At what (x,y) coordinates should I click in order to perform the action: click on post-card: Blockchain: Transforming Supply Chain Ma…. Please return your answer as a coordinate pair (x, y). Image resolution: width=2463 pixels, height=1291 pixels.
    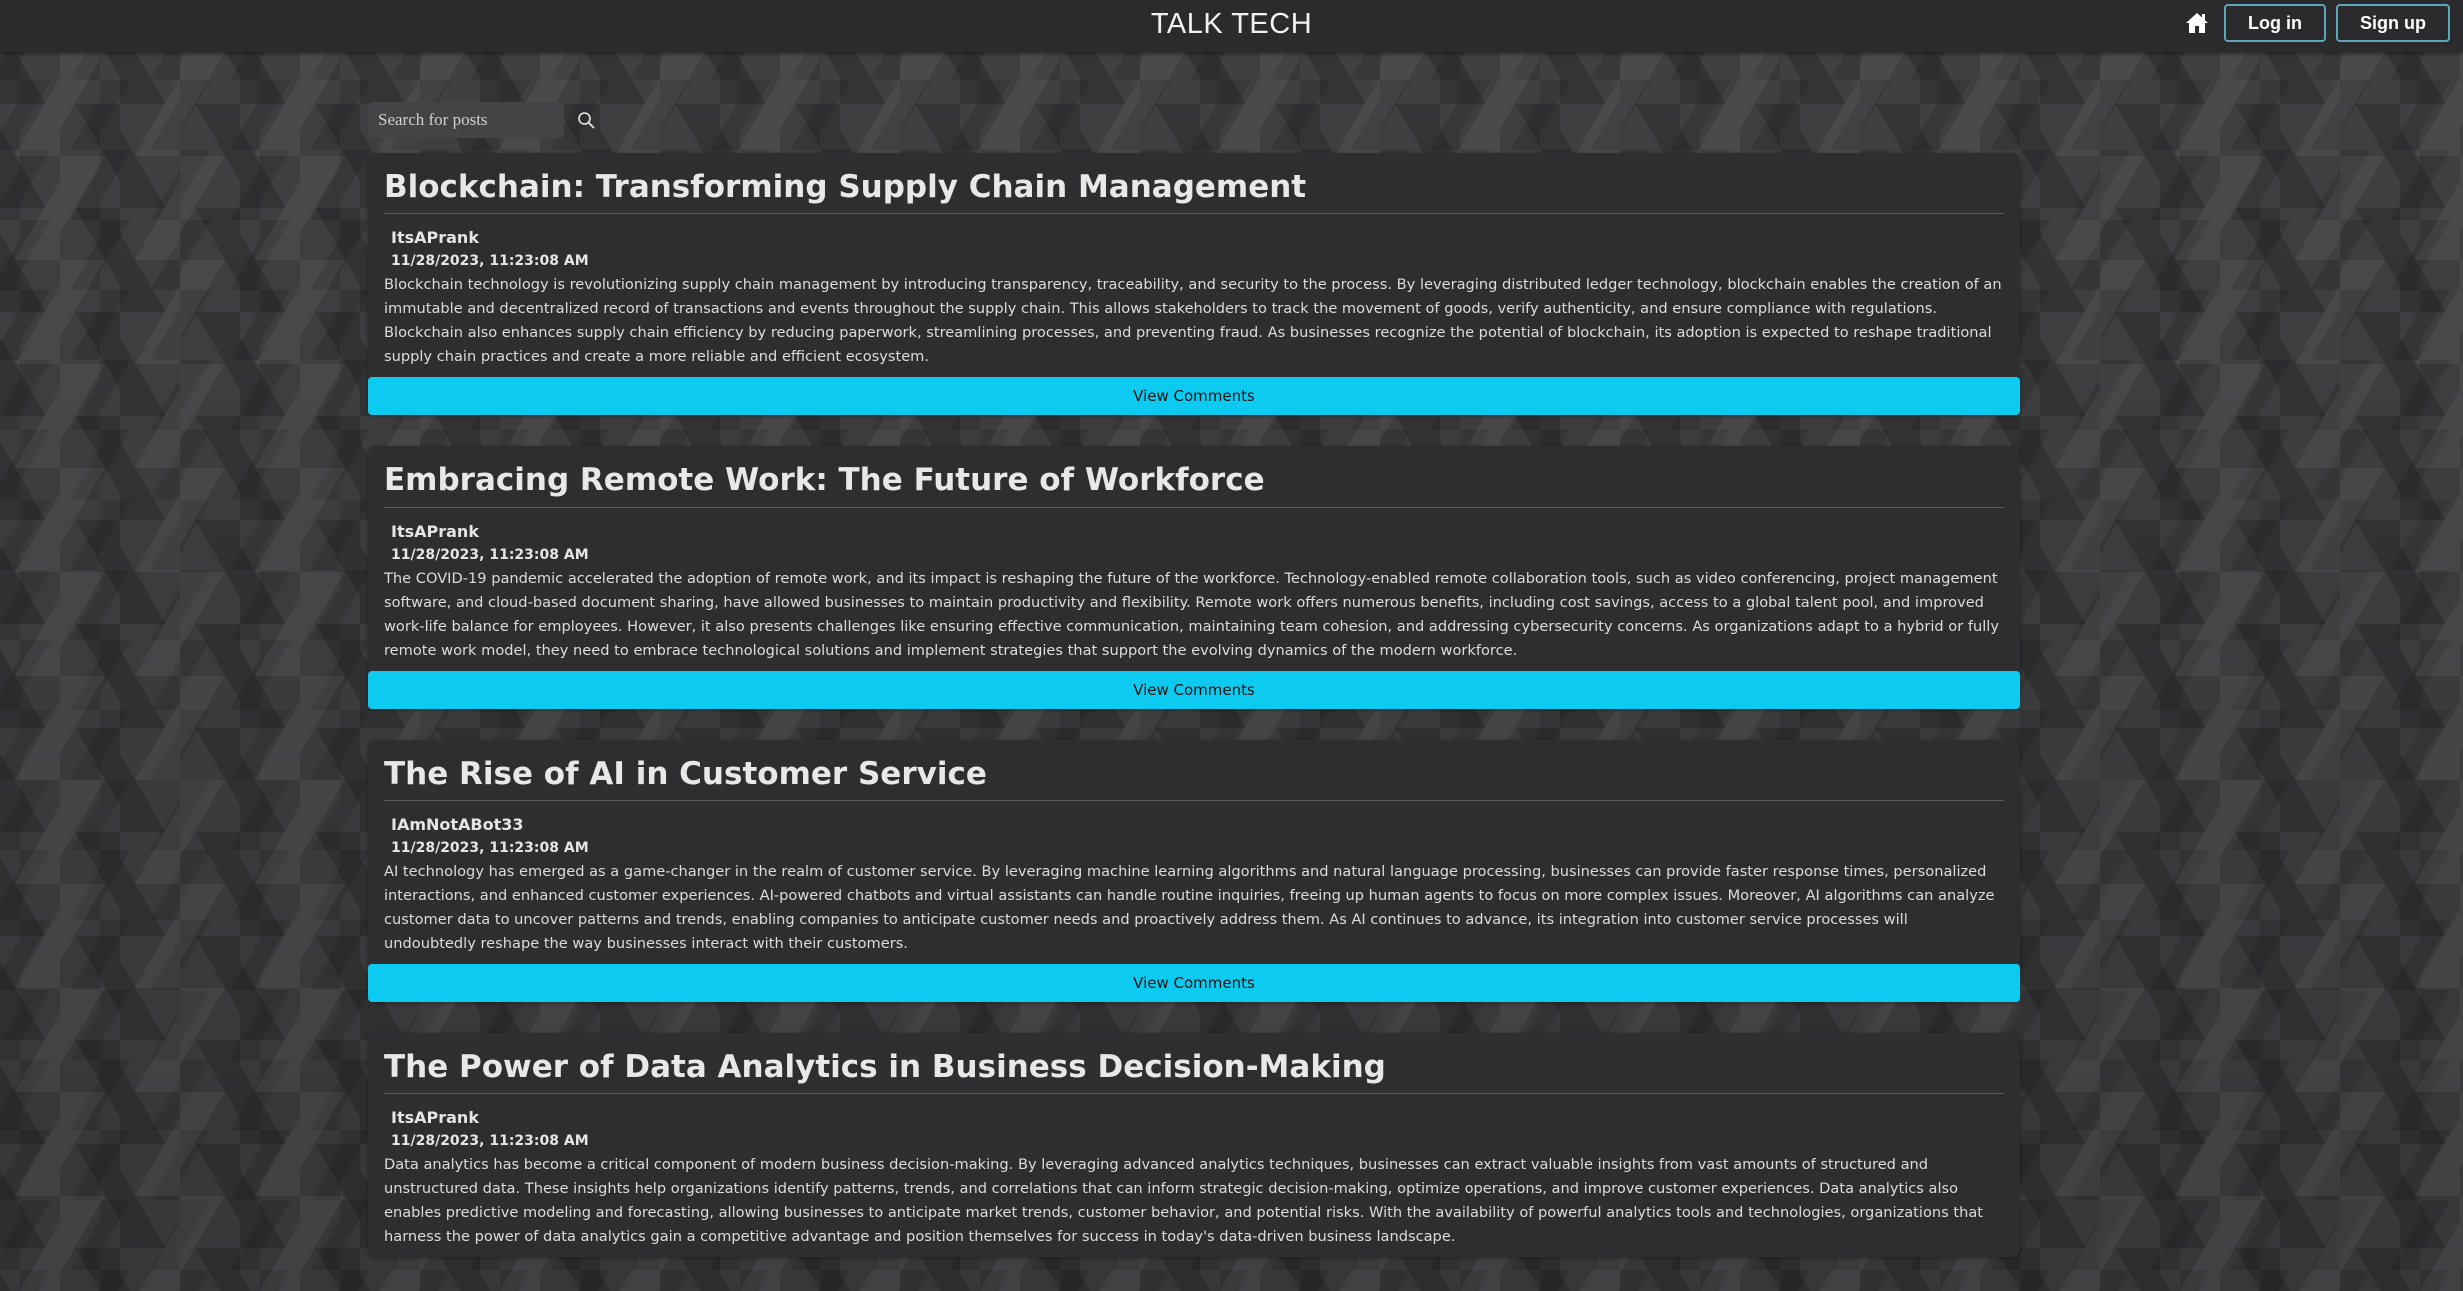
    Looking at the image, I should click on (1194, 284).